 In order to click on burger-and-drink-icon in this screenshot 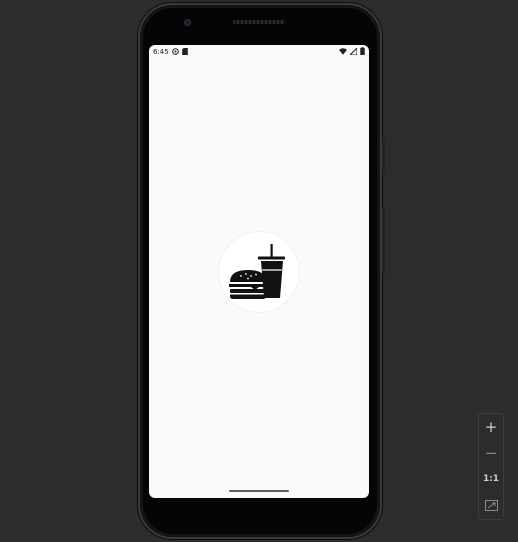, I will do `click(257, 271)`.